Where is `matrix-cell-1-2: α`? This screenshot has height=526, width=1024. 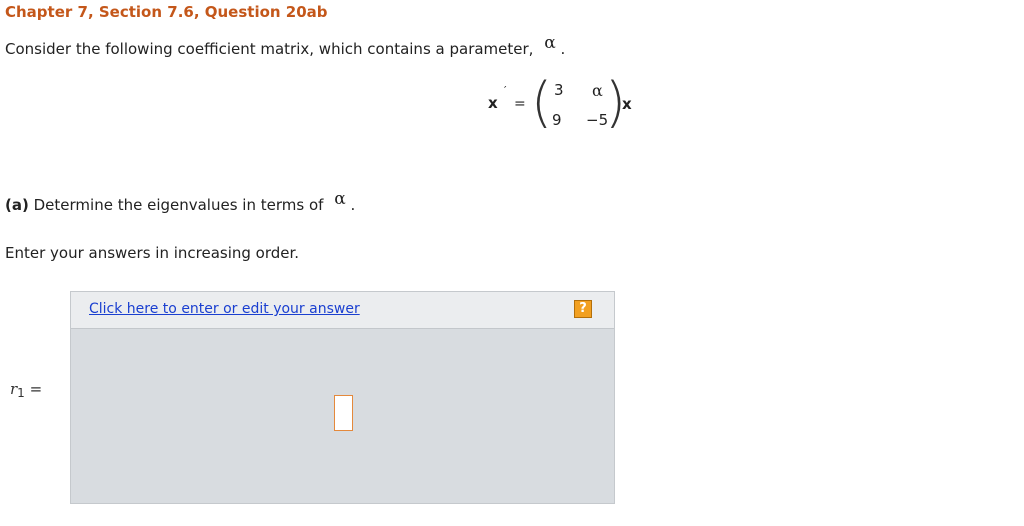
matrix-cell-1-2: α is located at coordinates (597, 90).